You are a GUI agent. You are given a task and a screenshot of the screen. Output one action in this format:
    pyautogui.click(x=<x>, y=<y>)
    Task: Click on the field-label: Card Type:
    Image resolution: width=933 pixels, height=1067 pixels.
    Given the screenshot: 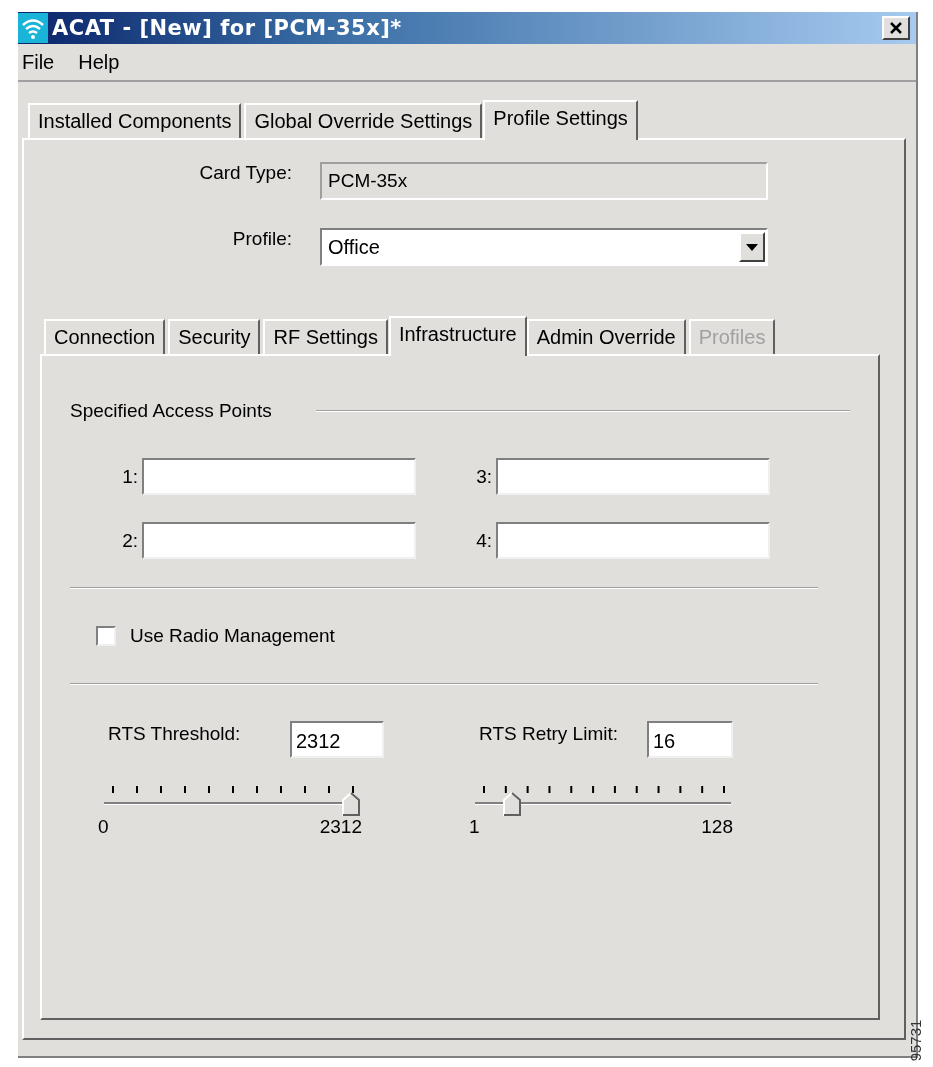 What is the action you would take?
    pyautogui.click(x=245, y=173)
    